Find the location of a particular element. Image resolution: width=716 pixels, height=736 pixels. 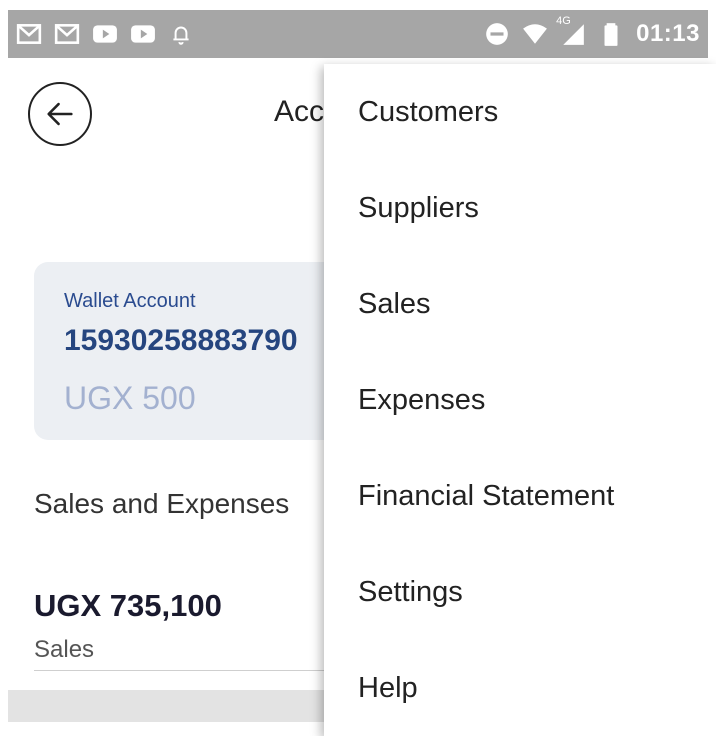

wifi-icon is located at coordinates (535, 34).